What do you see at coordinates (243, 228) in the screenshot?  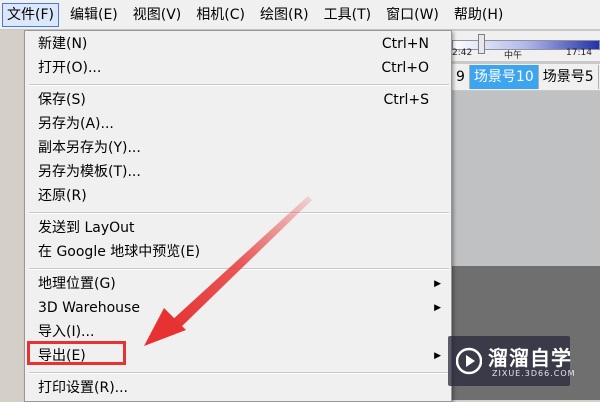 I see `menu-item-send-to-layout: 发送到 LayOut` at bounding box center [243, 228].